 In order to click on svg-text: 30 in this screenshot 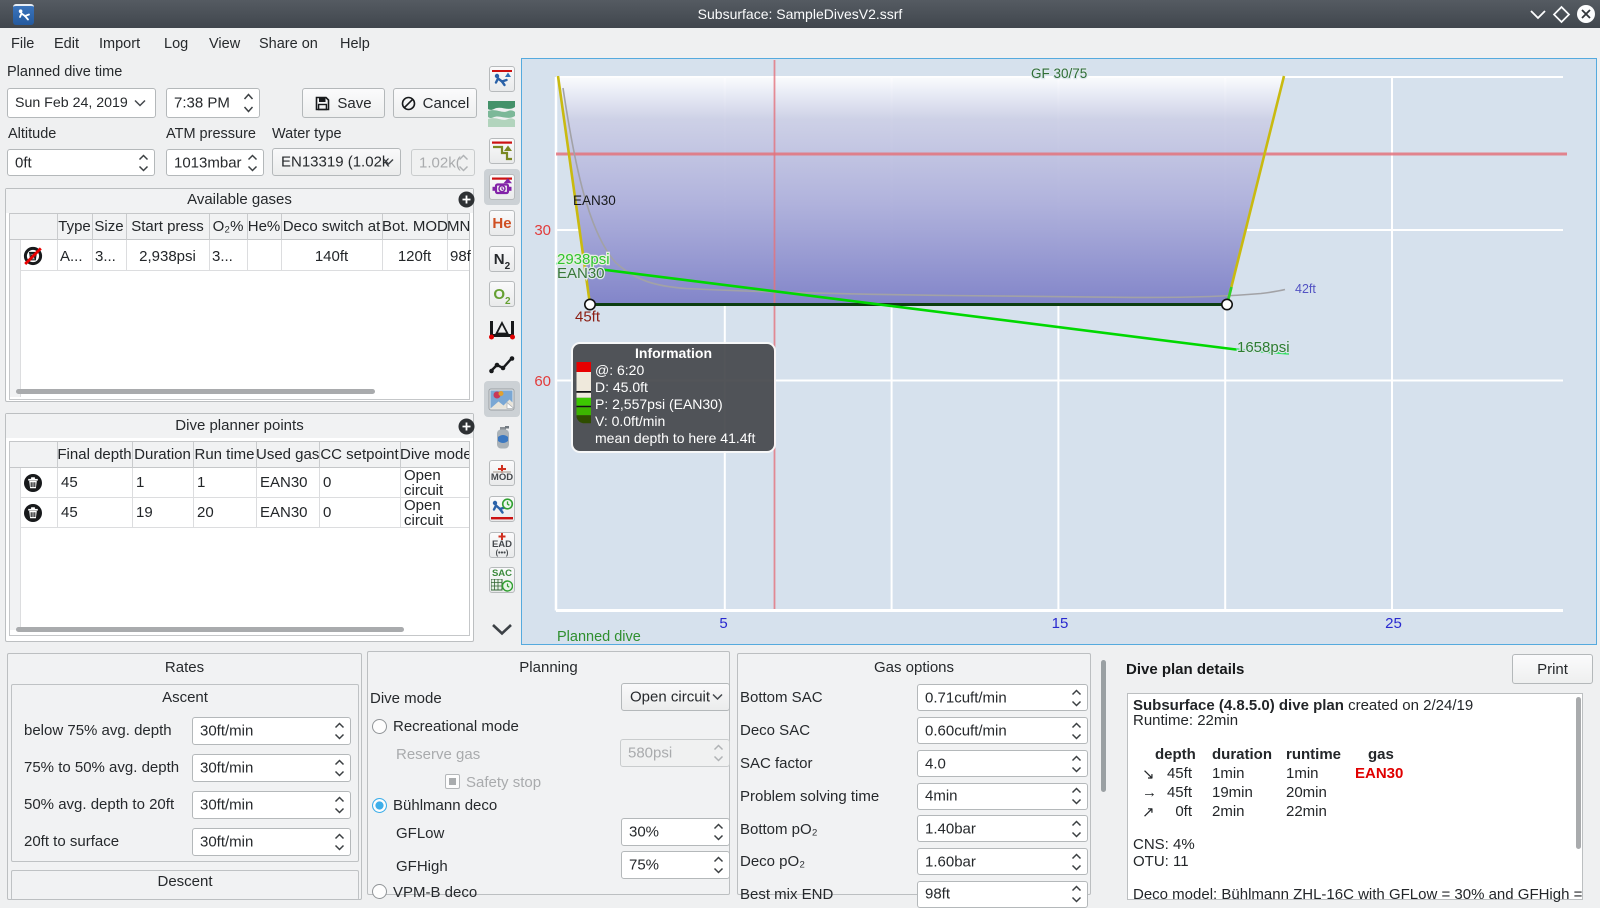, I will do `click(542, 230)`.